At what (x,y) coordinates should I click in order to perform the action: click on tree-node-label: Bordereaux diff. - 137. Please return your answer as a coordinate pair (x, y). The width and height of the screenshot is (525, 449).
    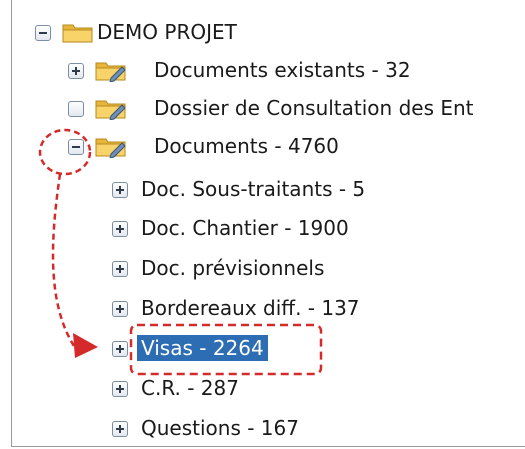
    Looking at the image, I should click on (250, 308).